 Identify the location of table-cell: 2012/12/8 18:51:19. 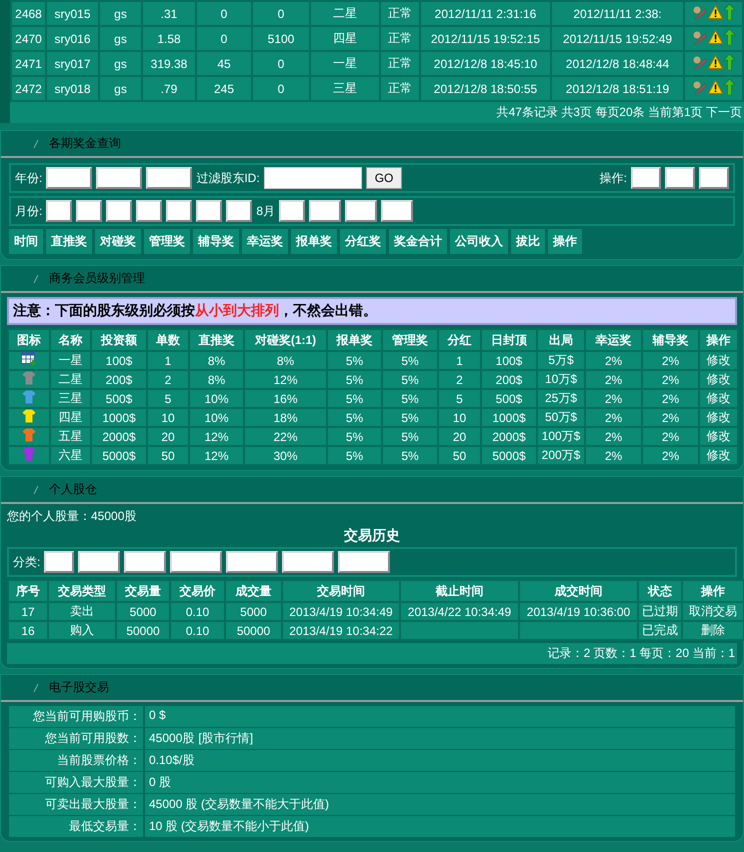
(617, 88).